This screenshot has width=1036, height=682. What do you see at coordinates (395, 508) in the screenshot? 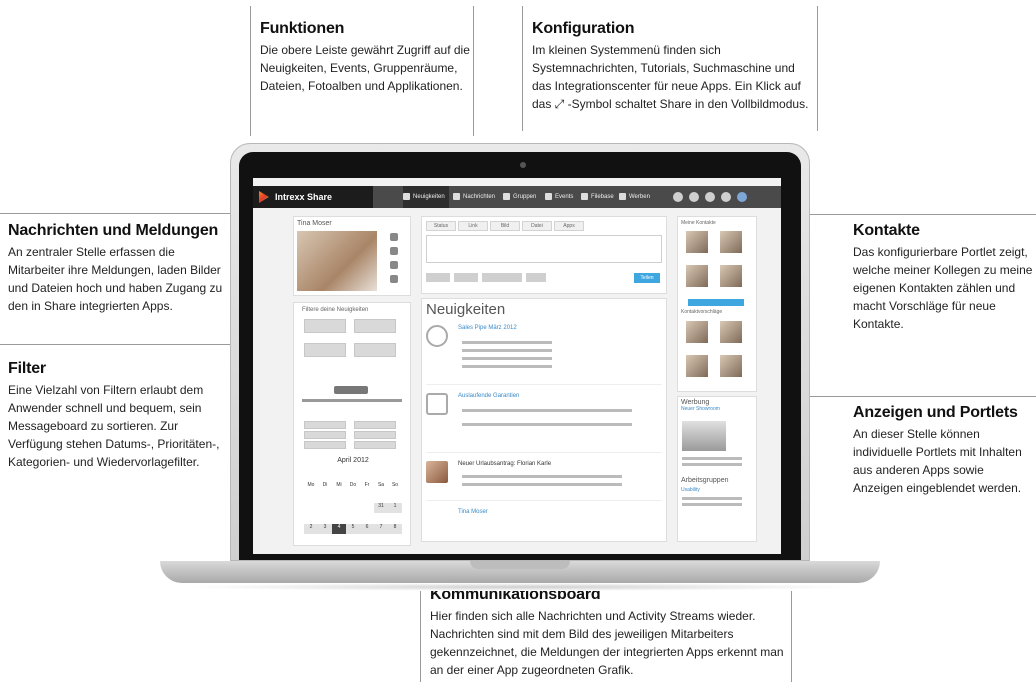
I see `calendar-day: 1` at bounding box center [395, 508].